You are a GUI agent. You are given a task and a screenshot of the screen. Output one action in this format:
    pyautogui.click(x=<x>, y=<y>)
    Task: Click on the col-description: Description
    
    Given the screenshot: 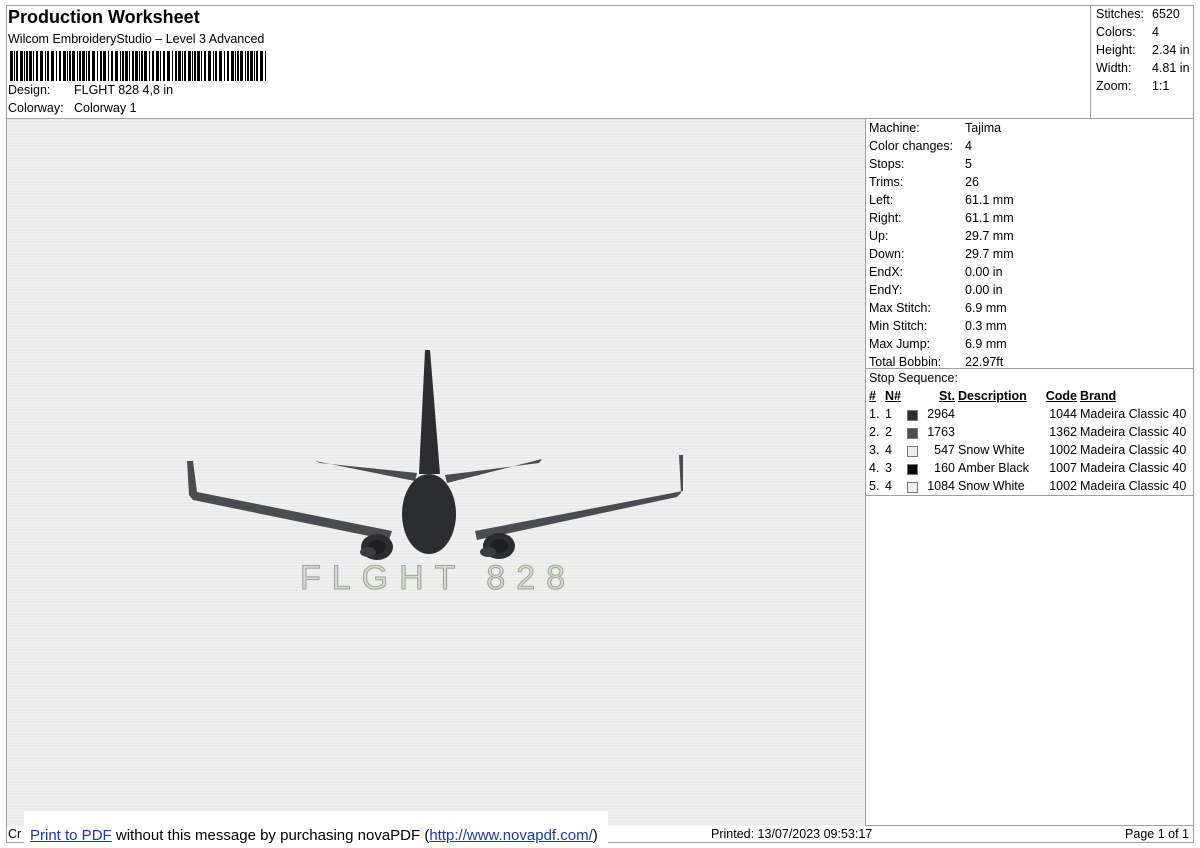 What is the action you would take?
    pyautogui.click(x=992, y=396)
    